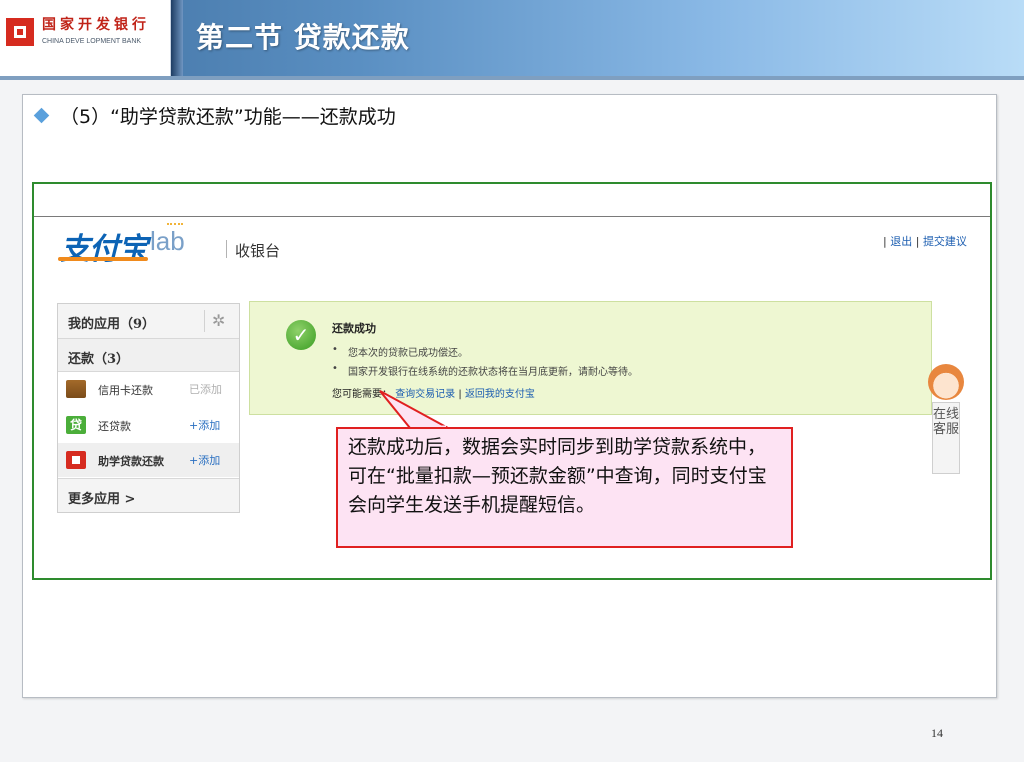 This screenshot has width=1024, height=762. Describe the element at coordinates (177, 38) in the screenshot. I see `header-accent-bar` at that location.